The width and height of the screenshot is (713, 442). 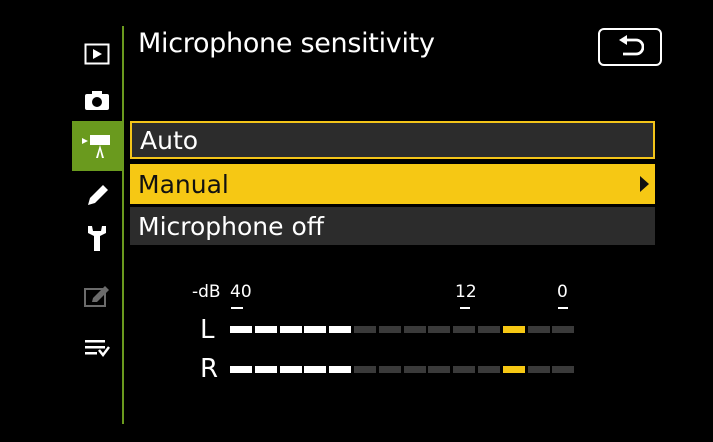 What do you see at coordinates (169, 140) in the screenshot?
I see `option-auto-label: Auto` at bounding box center [169, 140].